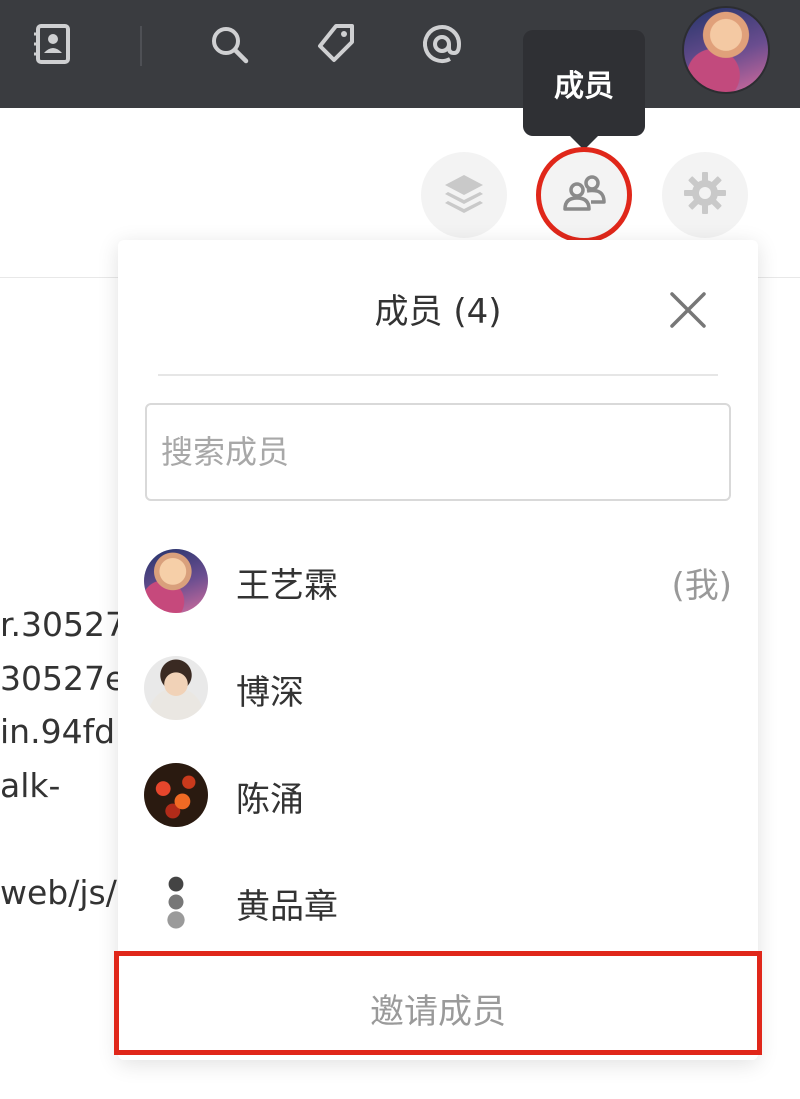 The height and width of the screenshot is (1099, 800). Describe the element at coordinates (584, 90) in the screenshot. I see `members-tooltip: 成员` at that location.